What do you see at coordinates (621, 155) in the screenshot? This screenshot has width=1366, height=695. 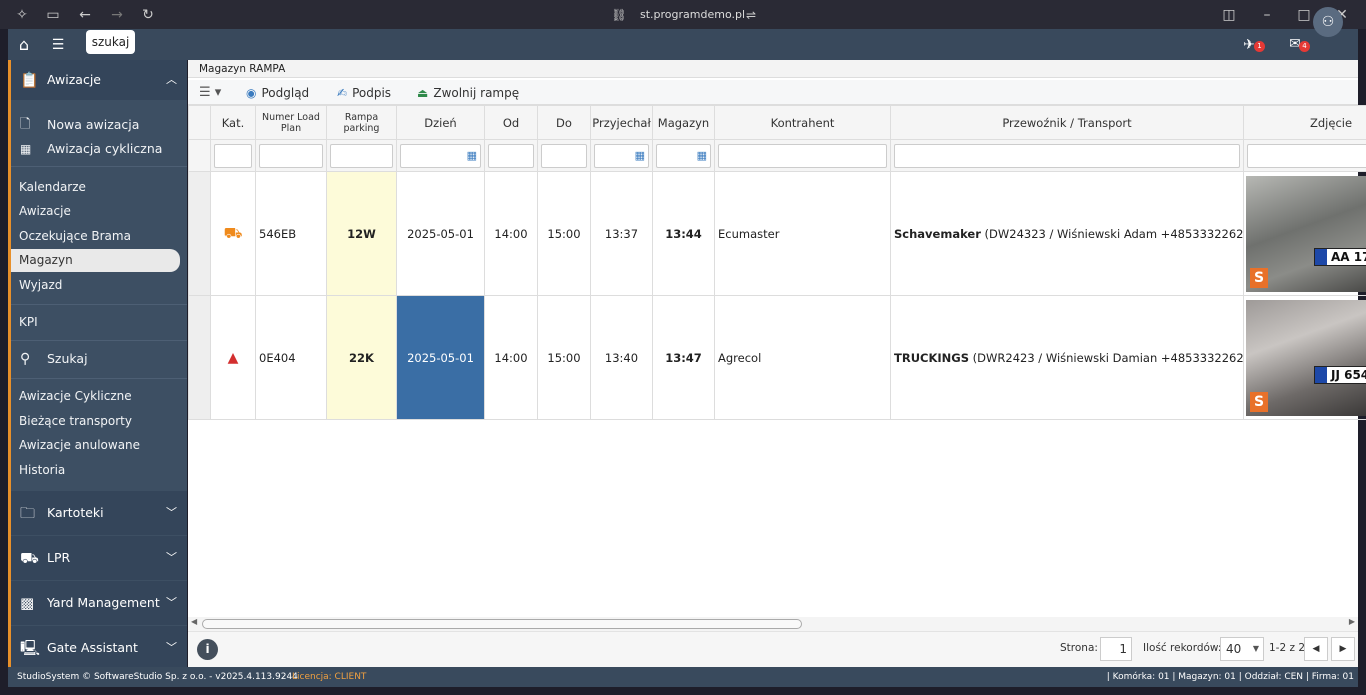 I see `filter-przyjechal: ▦` at bounding box center [621, 155].